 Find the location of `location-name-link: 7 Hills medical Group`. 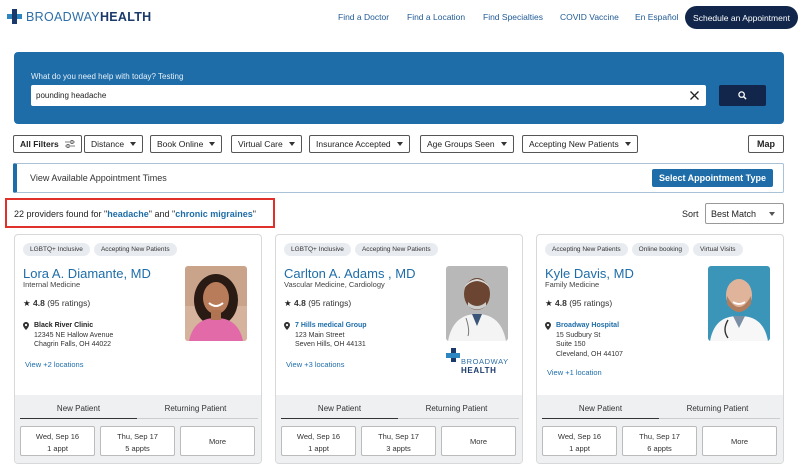

location-name-link: 7 Hills medical Group is located at coordinates (325, 325).